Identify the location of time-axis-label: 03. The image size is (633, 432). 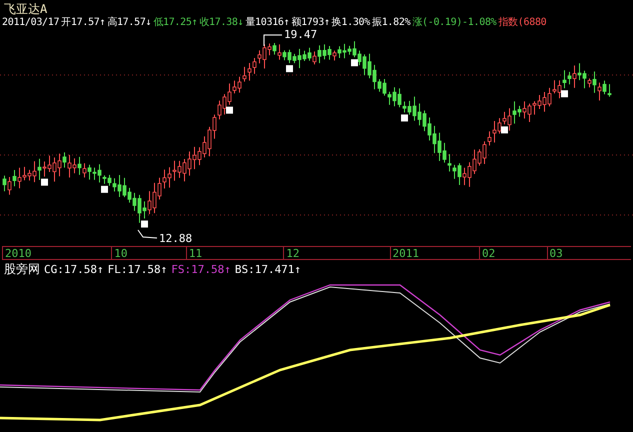
(588, 253).